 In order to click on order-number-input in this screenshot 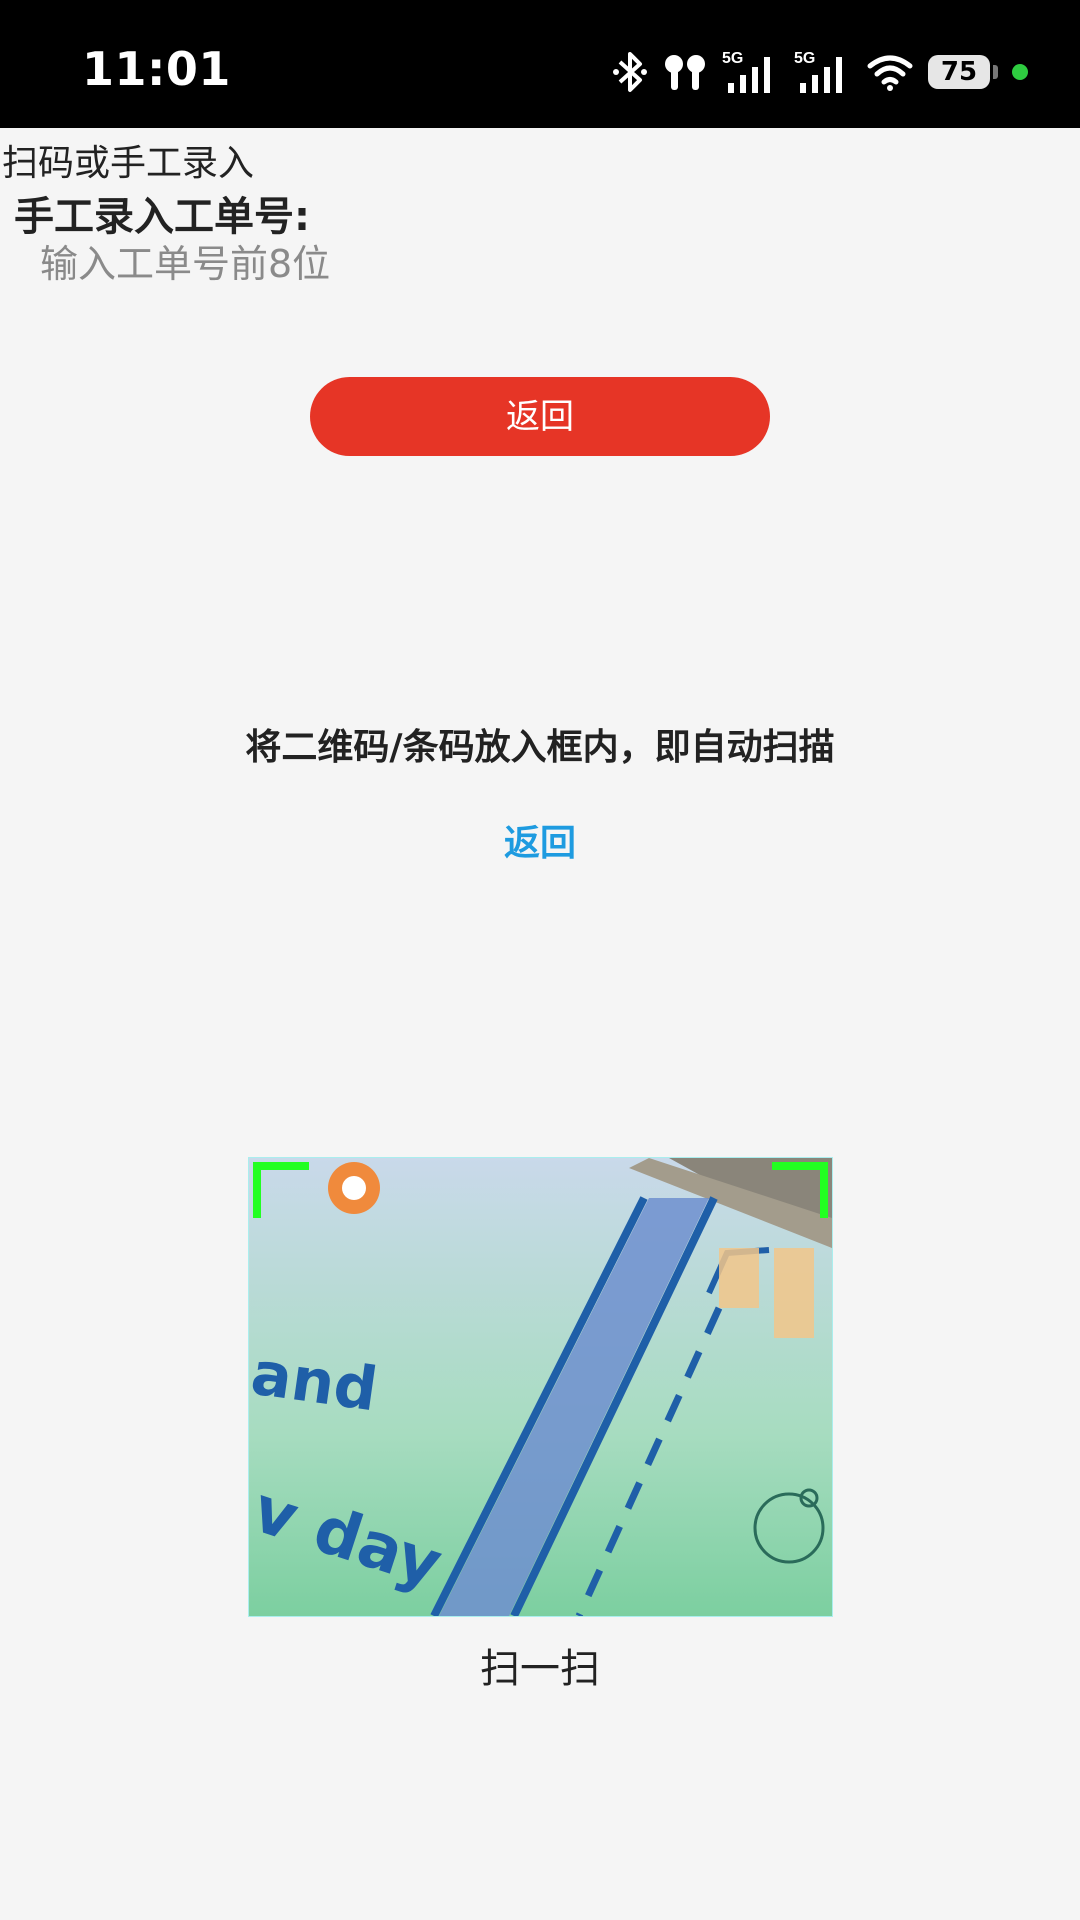, I will do `click(340, 264)`.